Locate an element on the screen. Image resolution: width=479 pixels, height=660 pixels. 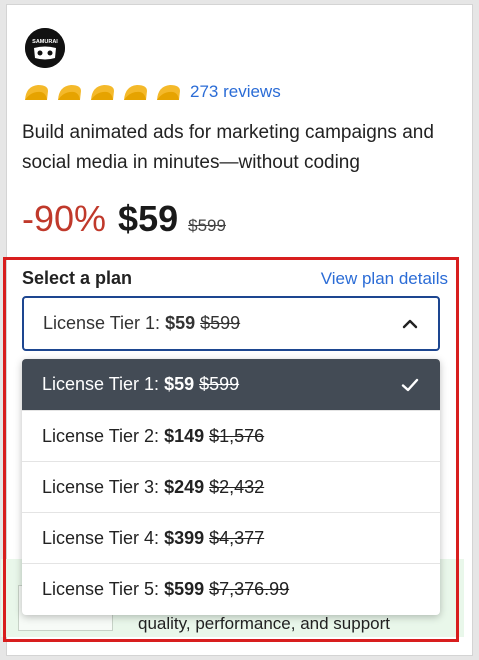
selected-plan-original-price: $599 is located at coordinates (220, 323).